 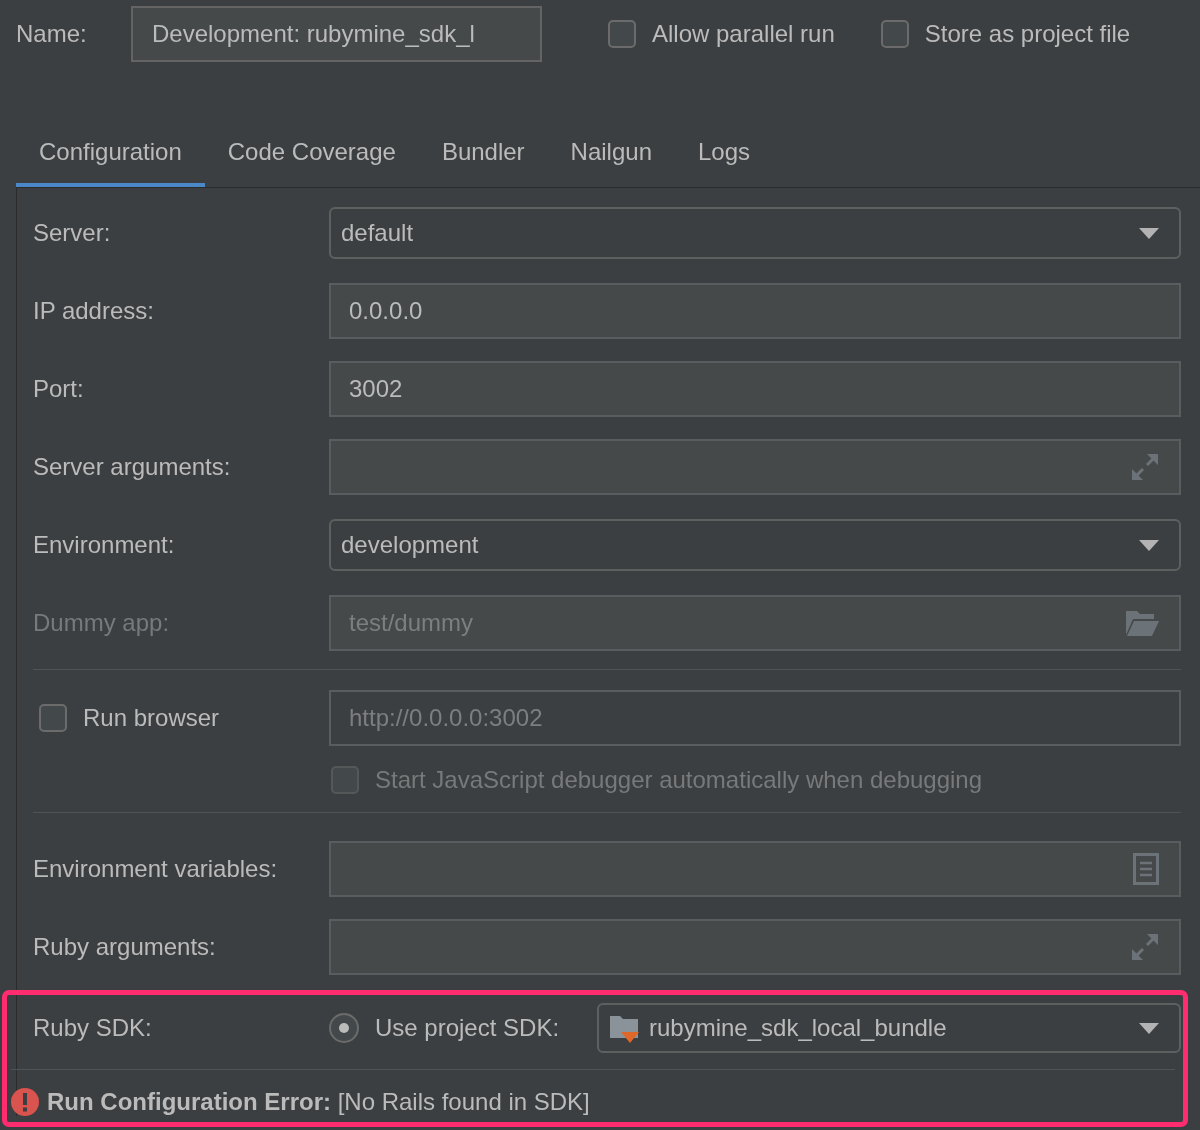 What do you see at coordinates (318, 1102) in the screenshot?
I see `error-message: Run Configuration Error: [No Rails found in SDK]` at bounding box center [318, 1102].